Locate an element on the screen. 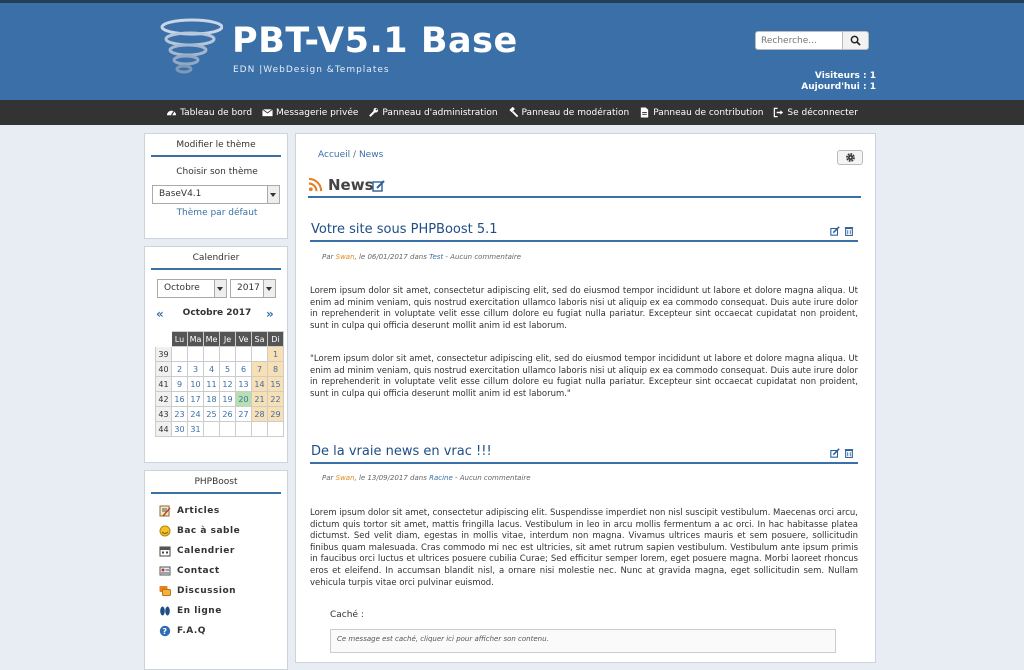  module-link-discussion: Discussion is located at coordinates (197, 591).